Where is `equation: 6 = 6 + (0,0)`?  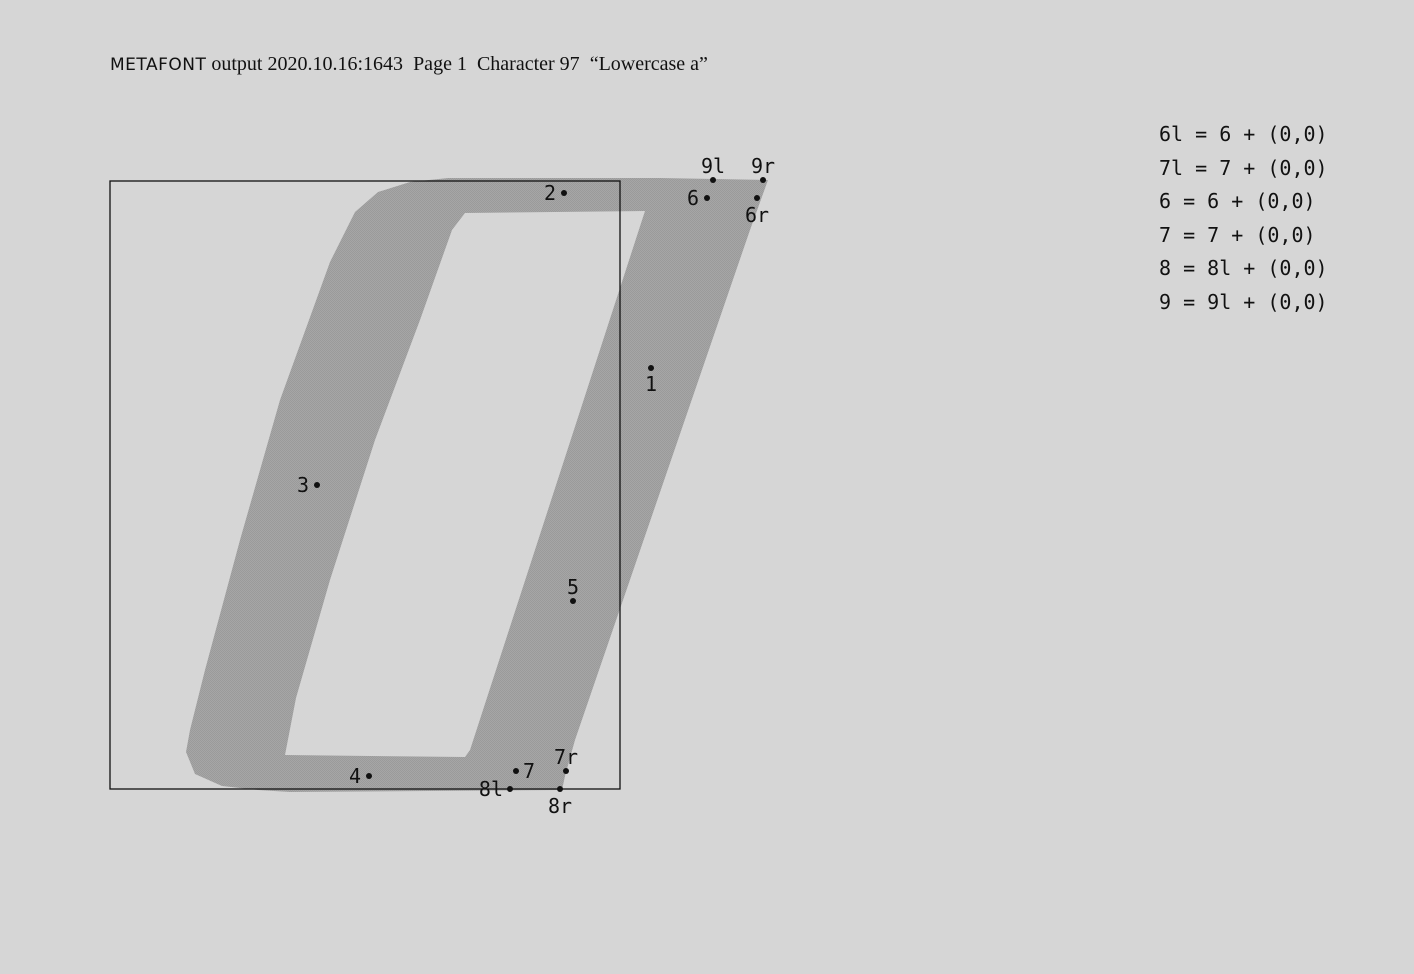
equation: 6 = 6 + (0,0) is located at coordinates (1237, 201).